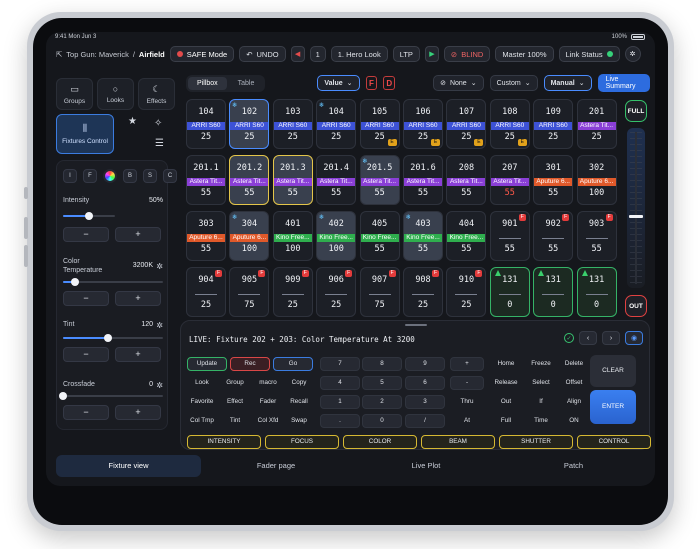 The width and height of the screenshot is (700, 549). I want to click on category-beam: BEAM, so click(458, 442).